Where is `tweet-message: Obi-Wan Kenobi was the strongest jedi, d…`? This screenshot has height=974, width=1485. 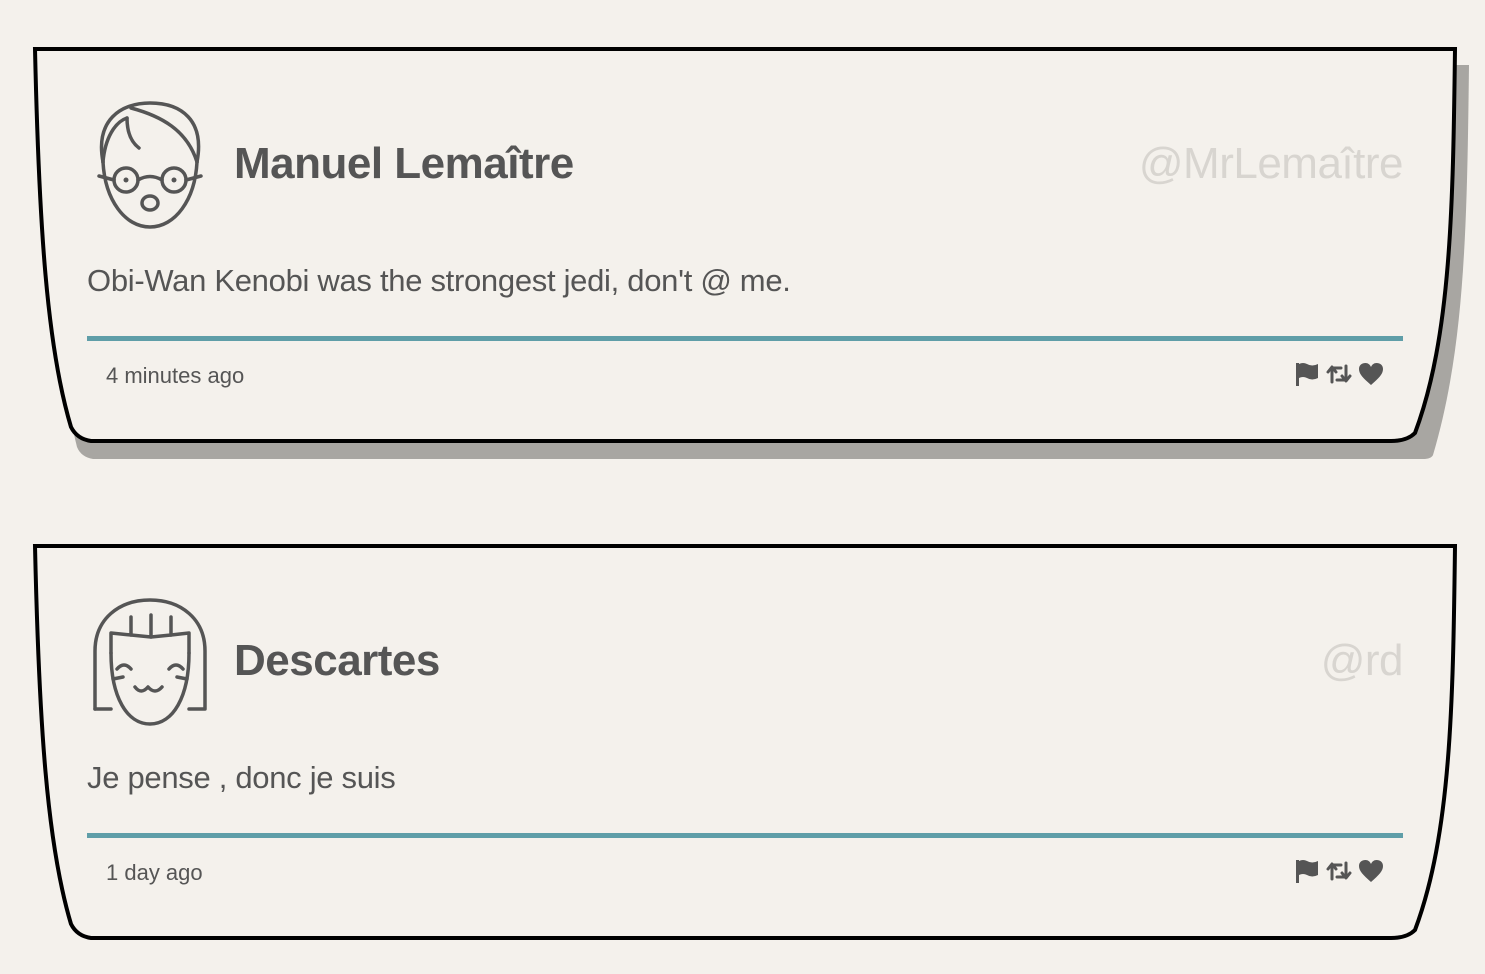
tweet-message: Obi-Wan Kenobi was the strongest jedi, d… is located at coordinates (439, 280).